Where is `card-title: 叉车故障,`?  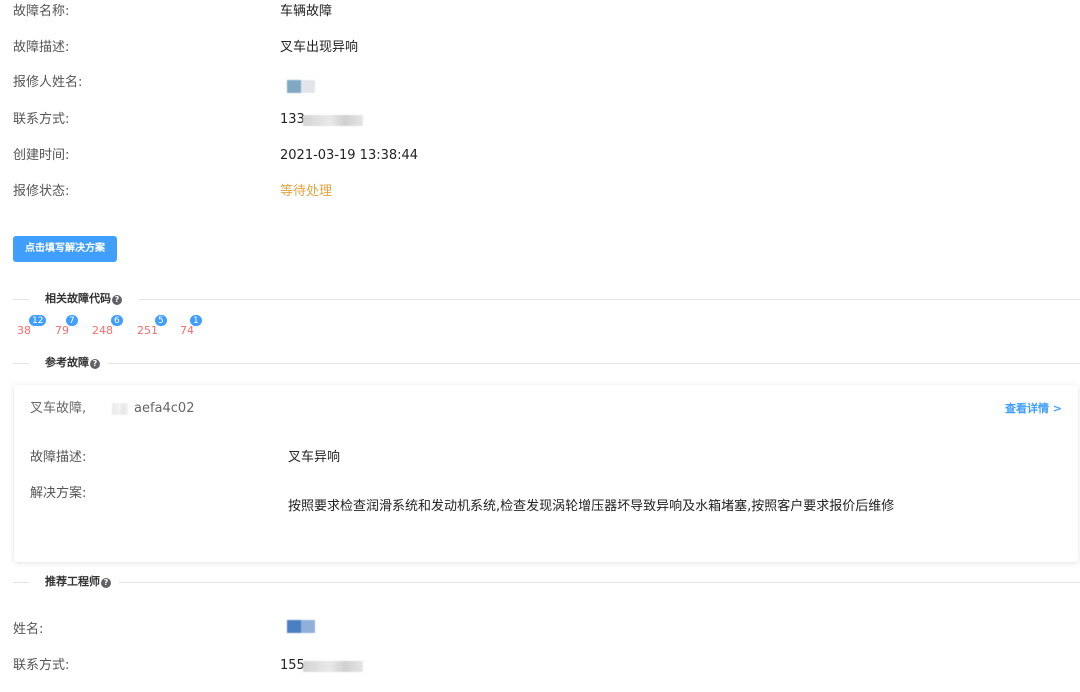
card-title: 叉车故障, is located at coordinates (58, 408).